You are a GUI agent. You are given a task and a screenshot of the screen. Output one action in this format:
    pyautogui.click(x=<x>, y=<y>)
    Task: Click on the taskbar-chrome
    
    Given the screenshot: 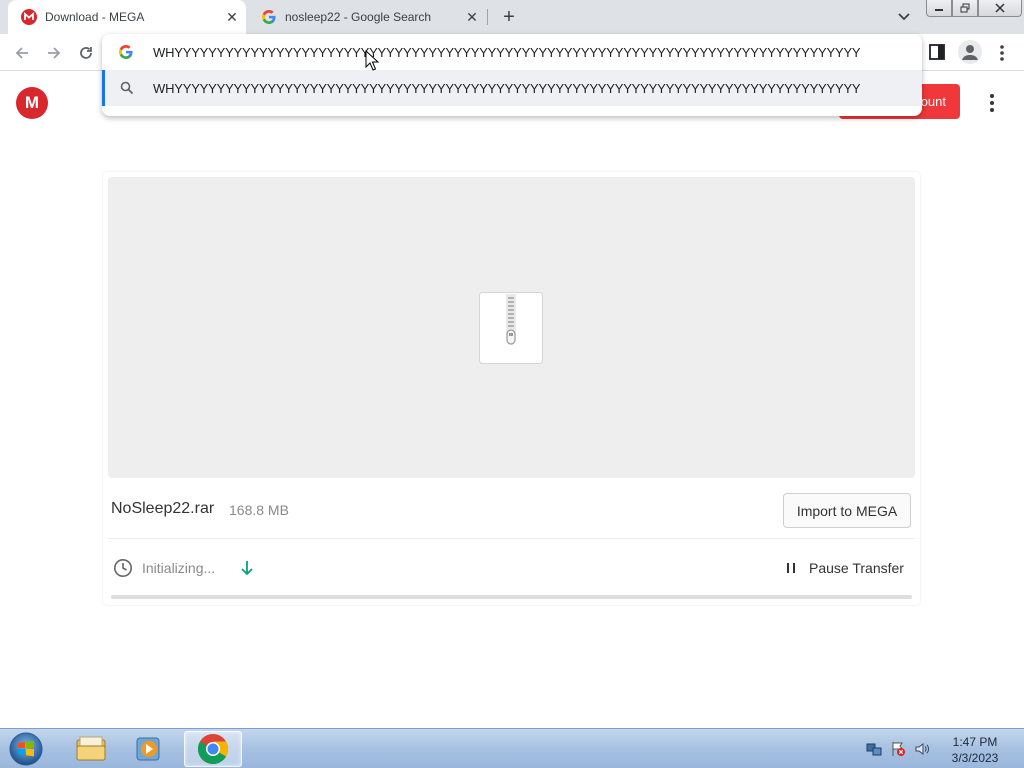 What is the action you would take?
    pyautogui.click(x=213, y=749)
    